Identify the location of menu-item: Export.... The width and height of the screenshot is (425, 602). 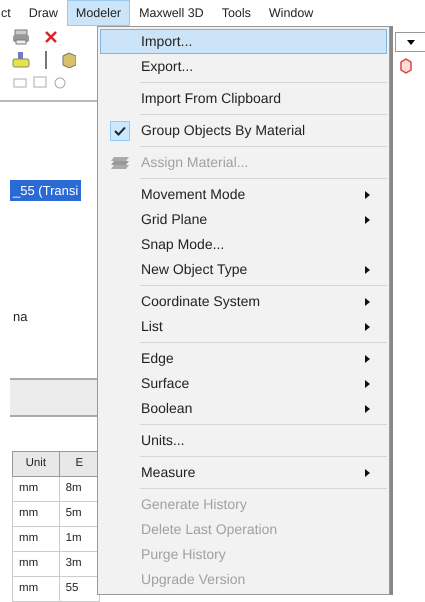
(243, 66).